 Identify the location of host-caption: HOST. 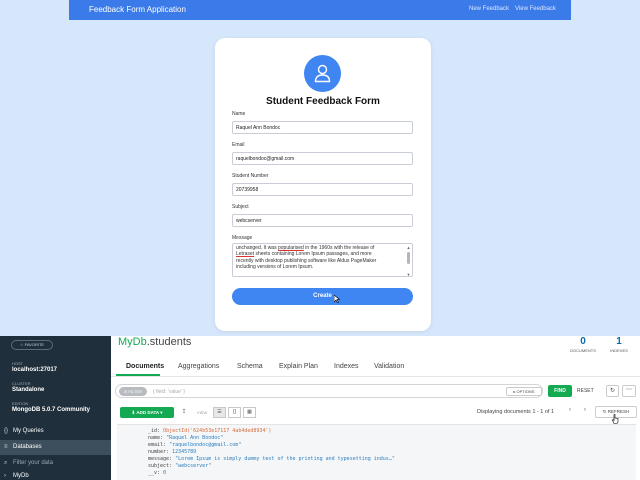
(18, 363).